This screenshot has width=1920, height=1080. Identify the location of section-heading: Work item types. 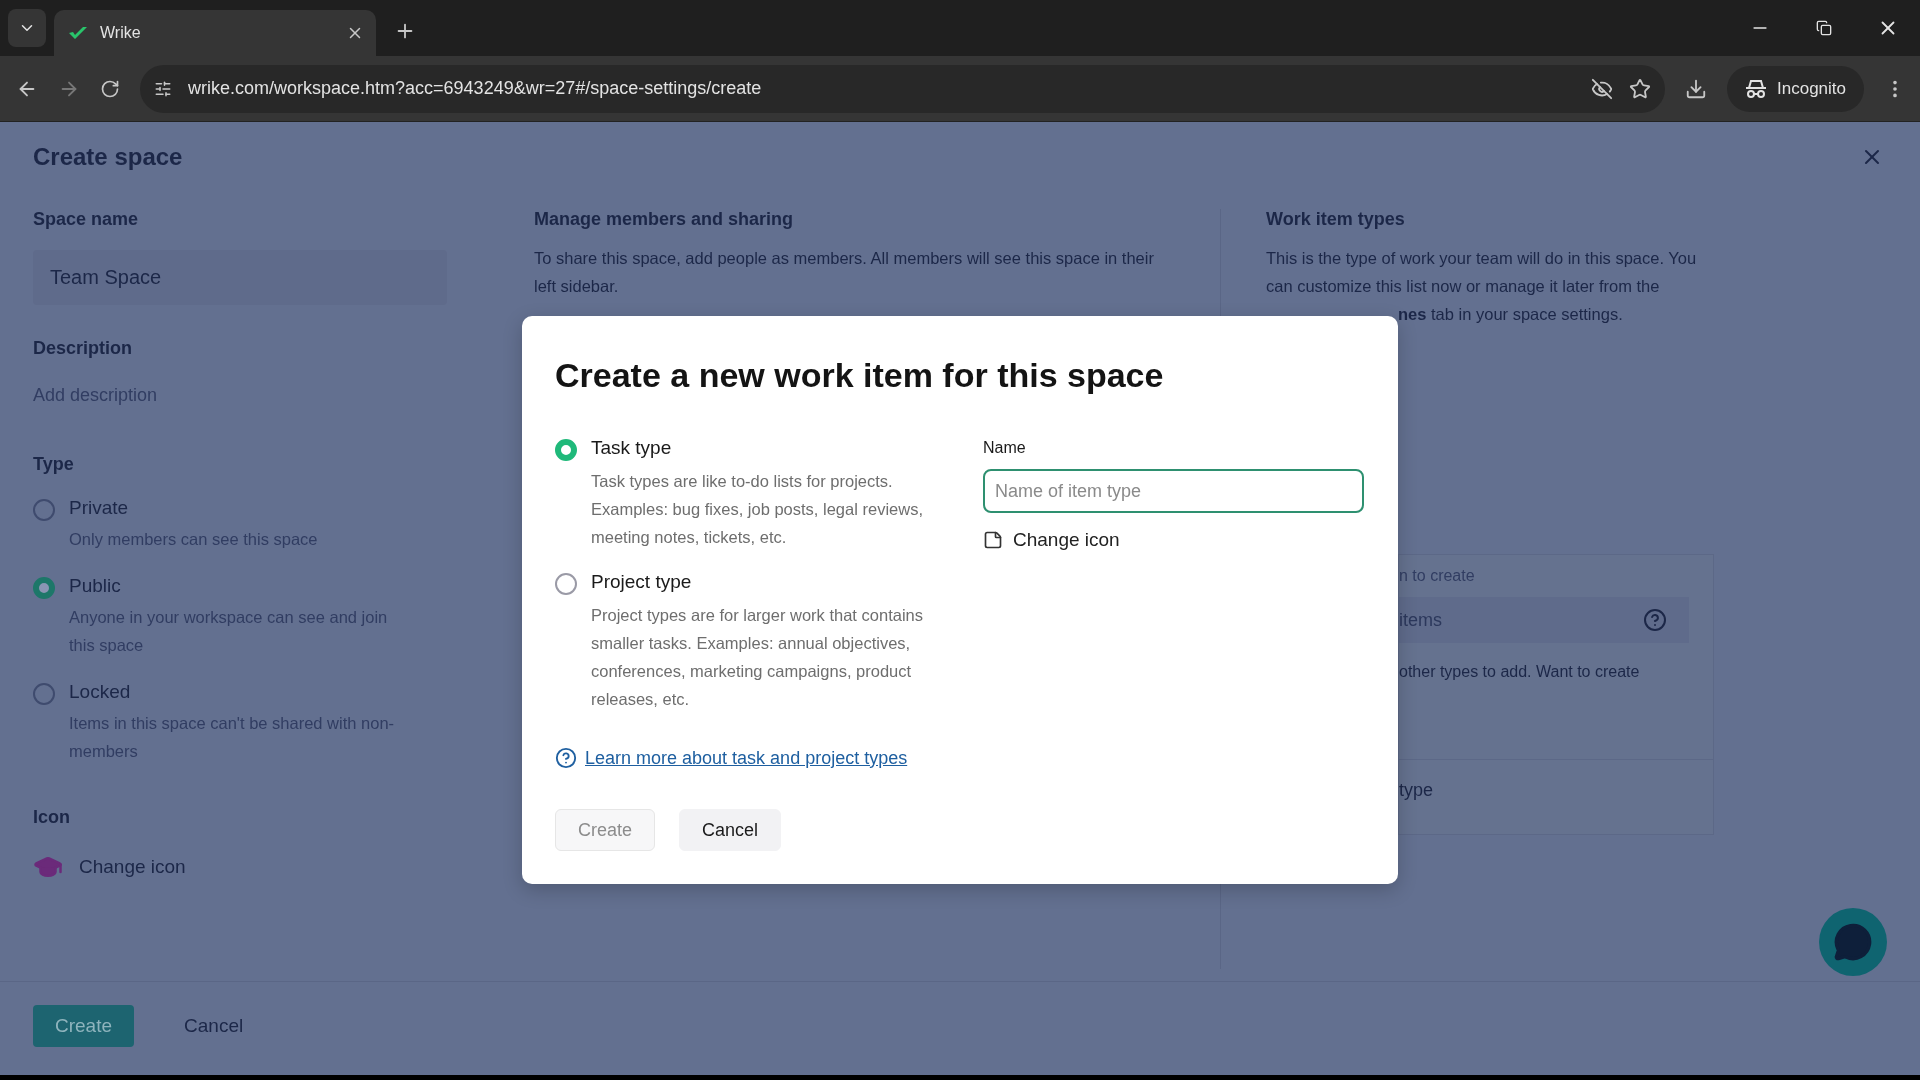
(1336, 219).